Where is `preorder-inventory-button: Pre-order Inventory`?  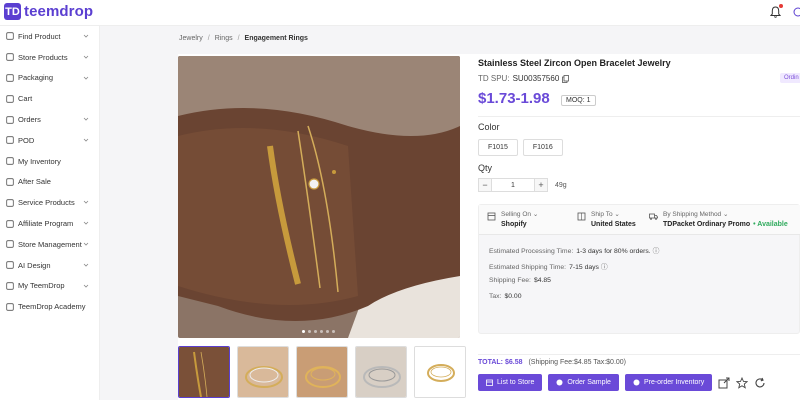
preorder-inventory-button: Pre-order Inventory is located at coordinates (668, 382).